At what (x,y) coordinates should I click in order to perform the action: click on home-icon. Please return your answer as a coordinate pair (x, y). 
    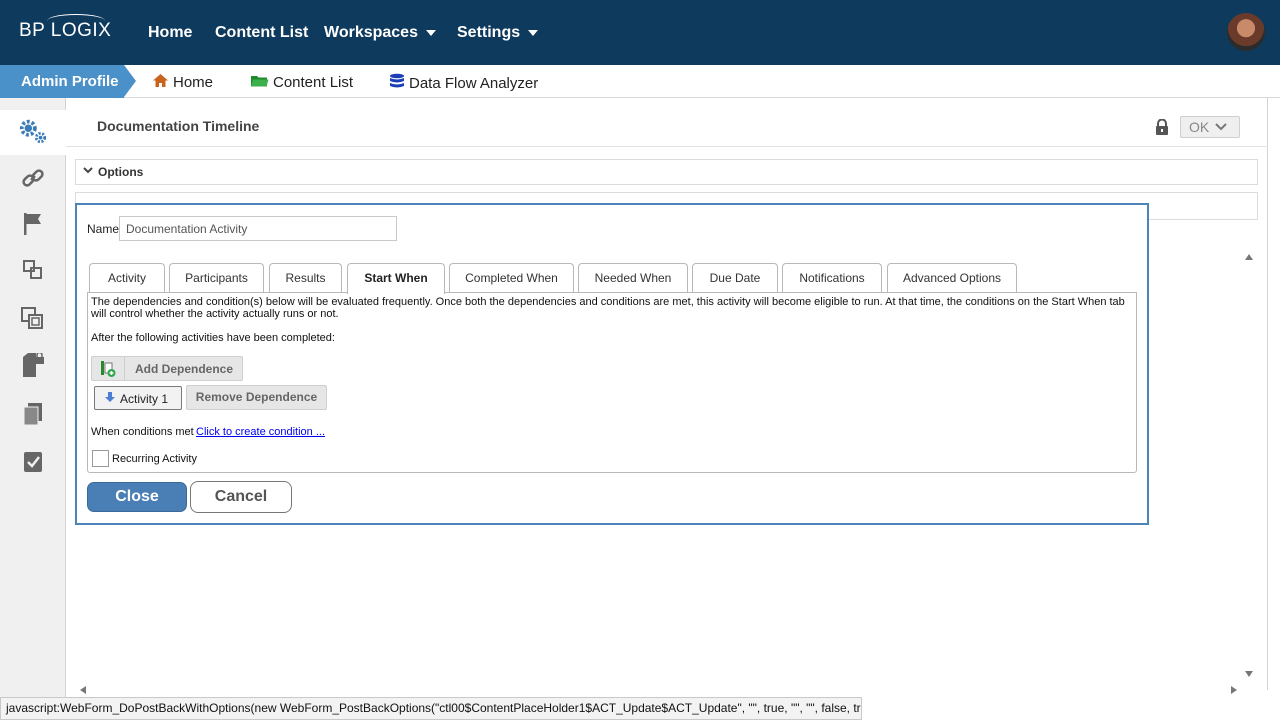
    Looking at the image, I should click on (160, 82).